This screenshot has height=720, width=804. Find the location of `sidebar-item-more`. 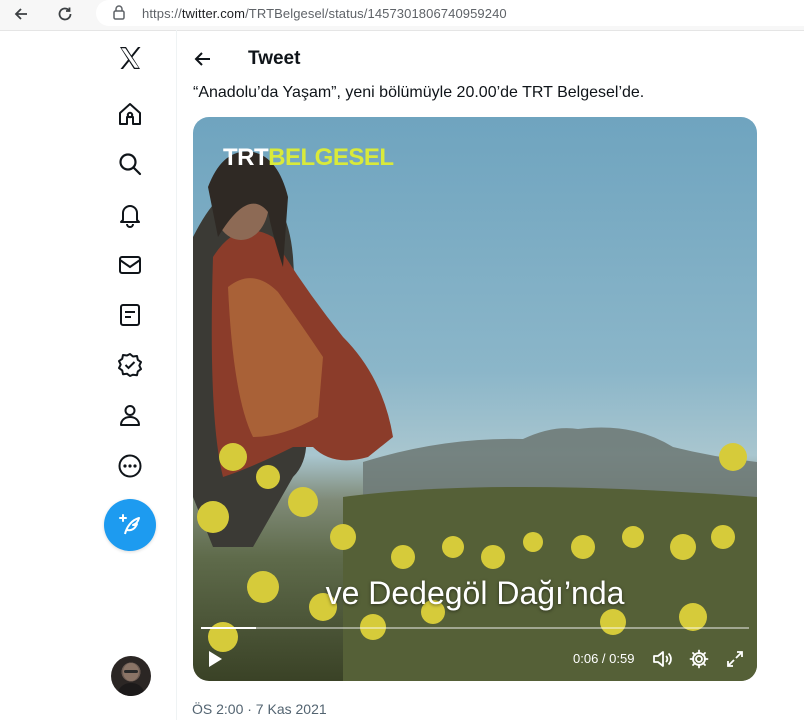

sidebar-item-more is located at coordinates (130, 466).